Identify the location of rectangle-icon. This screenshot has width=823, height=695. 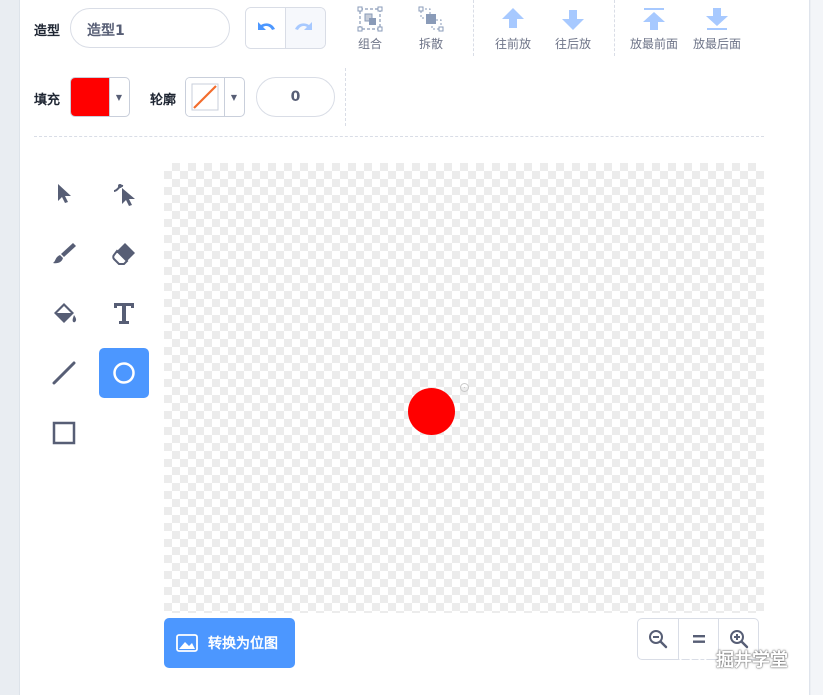
(64, 433).